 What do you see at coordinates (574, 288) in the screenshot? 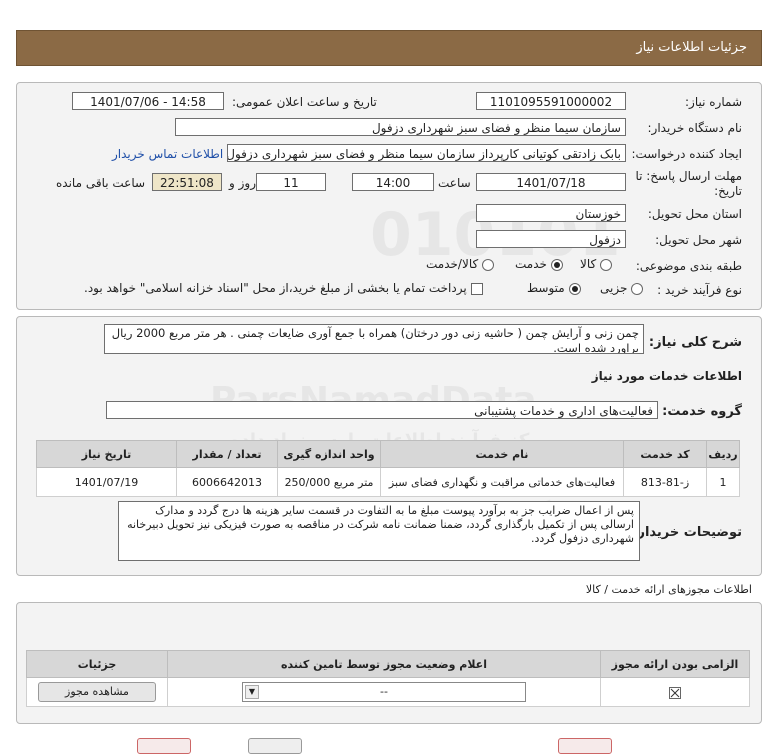
I see `process-medium-radio` at bounding box center [574, 288].